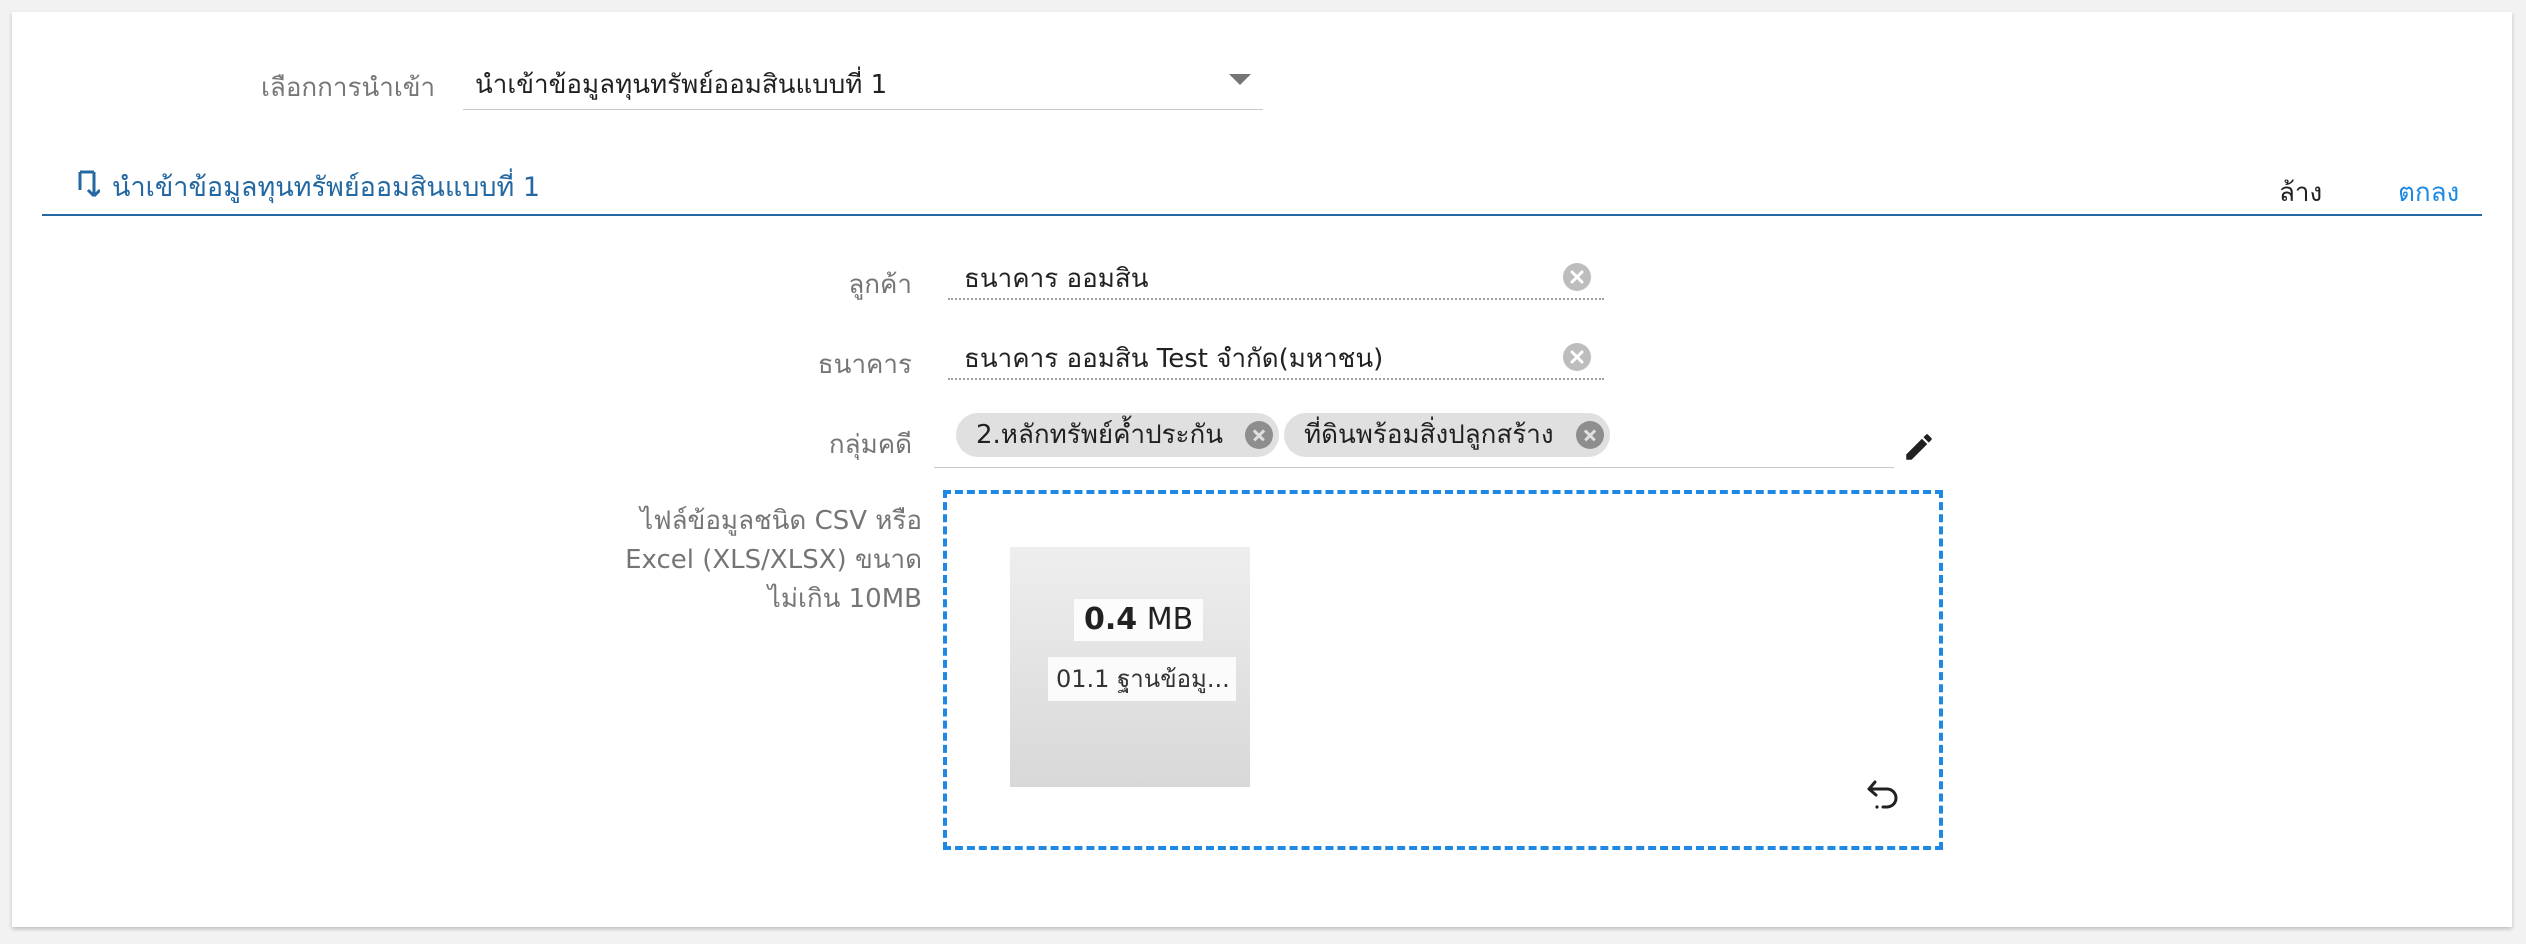  What do you see at coordinates (880, 285) in the screenshot?
I see `customer-label: ลูกค้า` at bounding box center [880, 285].